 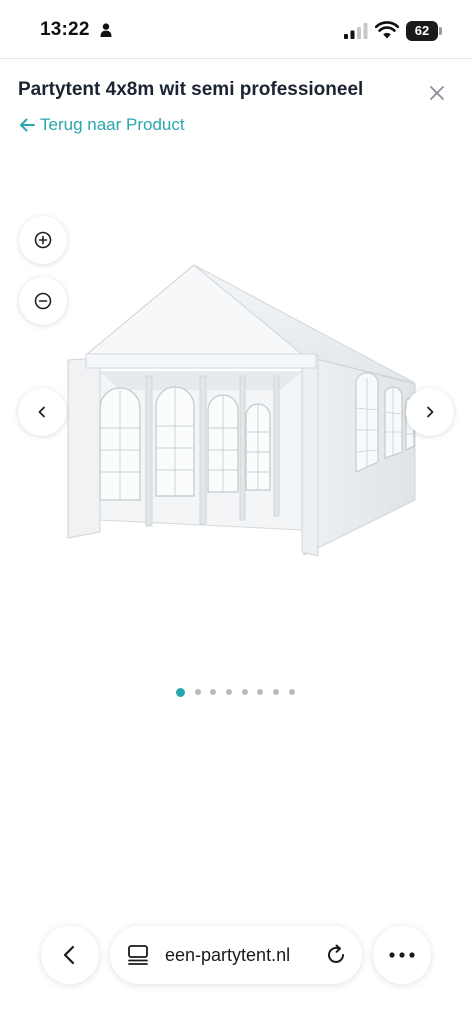 I want to click on close-button, so click(x=437, y=93).